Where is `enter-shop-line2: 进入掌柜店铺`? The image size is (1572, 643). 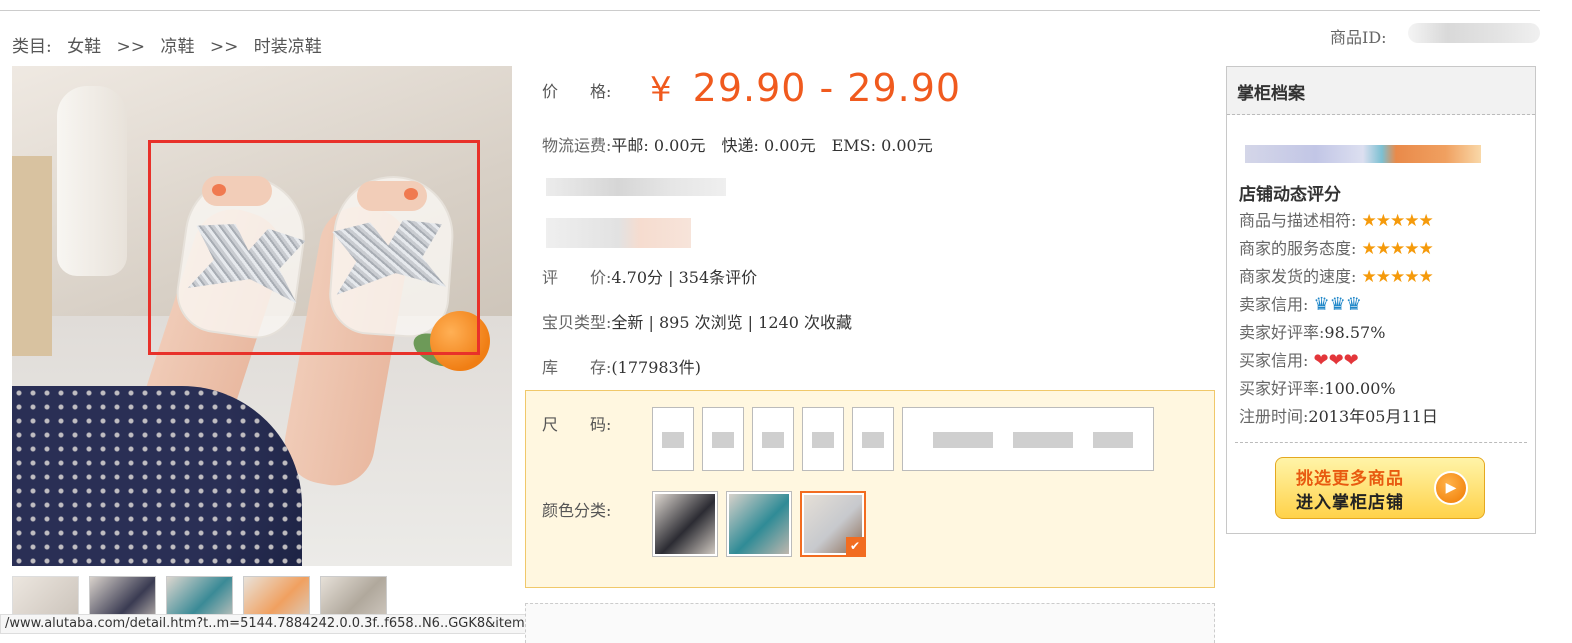
enter-shop-line2: 进入掌柜店铺 is located at coordinates (1350, 503).